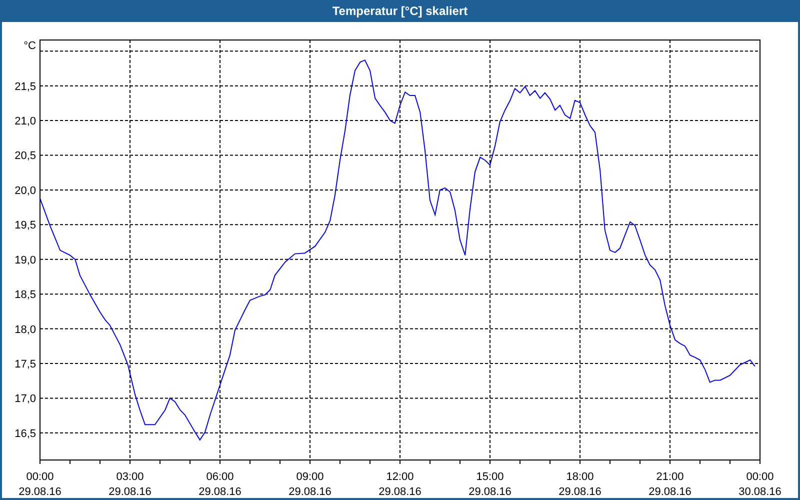 This screenshot has height=500, width=800. I want to click on y-tick-label: 17,0, so click(25, 399).